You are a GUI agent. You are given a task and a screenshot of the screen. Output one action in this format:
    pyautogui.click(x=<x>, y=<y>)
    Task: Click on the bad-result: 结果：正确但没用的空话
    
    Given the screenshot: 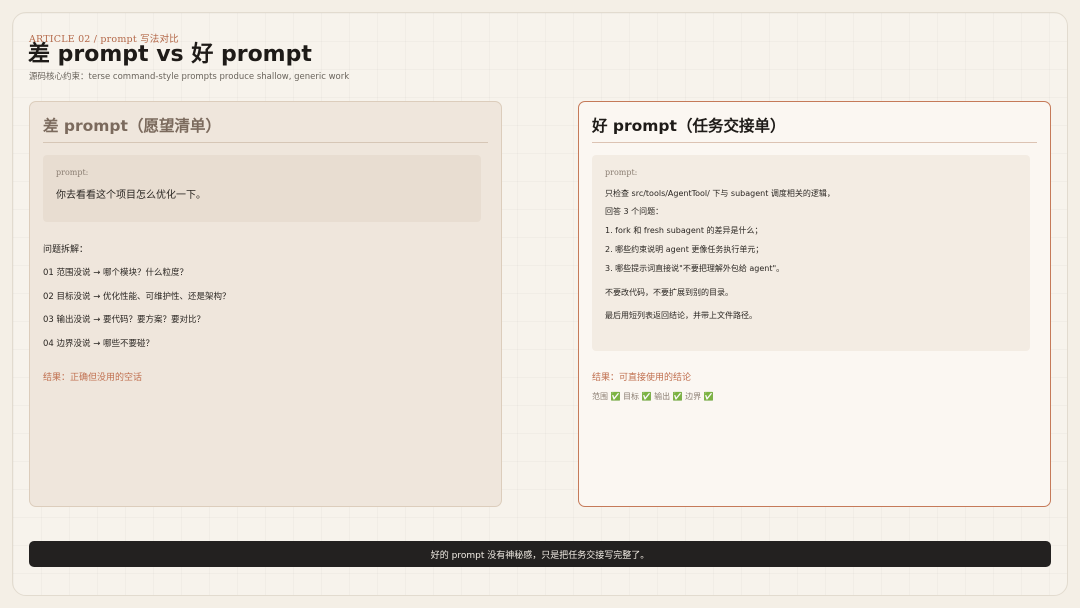 What is the action you would take?
    pyautogui.click(x=93, y=378)
    